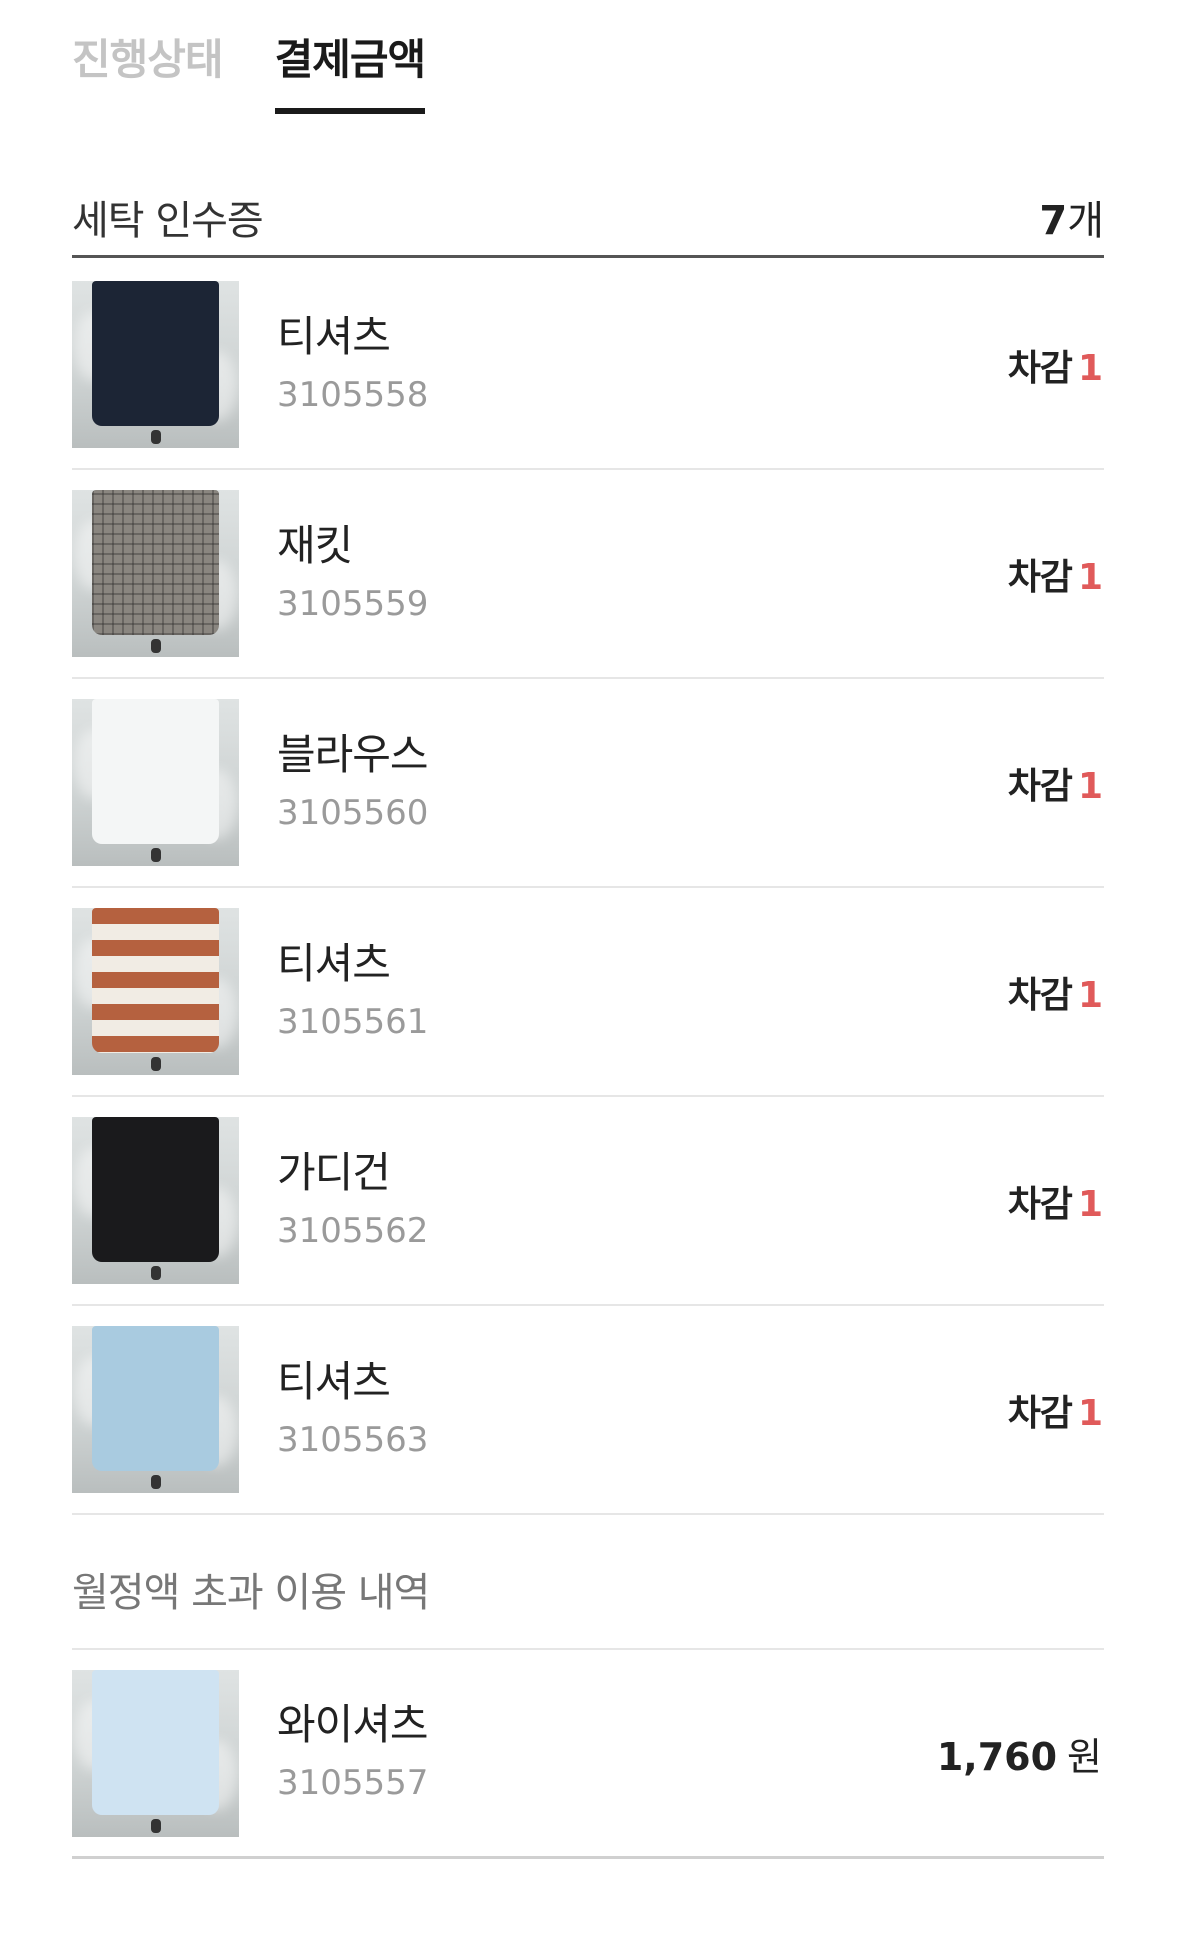  Describe the element at coordinates (1053, 220) in the screenshot. I see `receipt-count-number: 7` at that location.